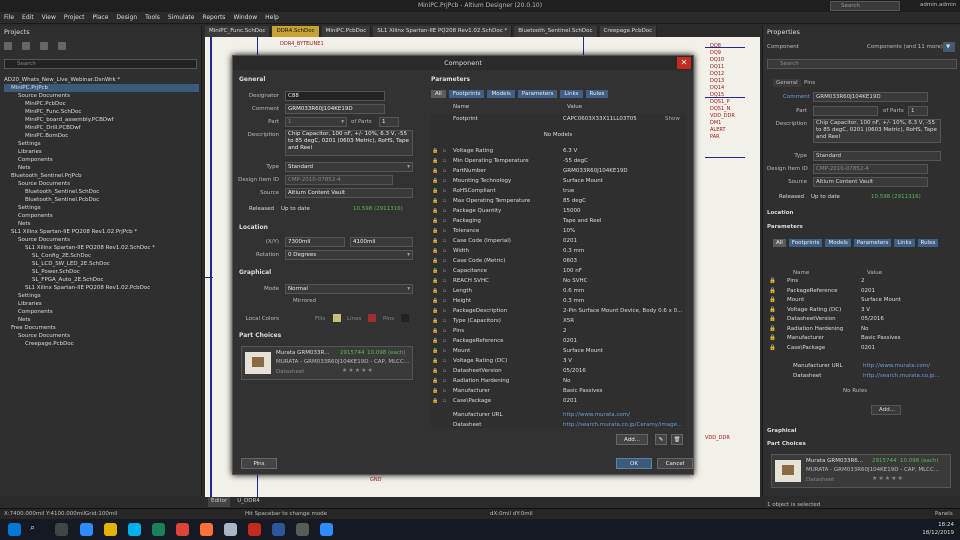 Image resolution: width=960 pixels, height=540 pixels. I want to click on parameter-row: 🔒 ▫ Length 0.6 mm, so click(558, 291).